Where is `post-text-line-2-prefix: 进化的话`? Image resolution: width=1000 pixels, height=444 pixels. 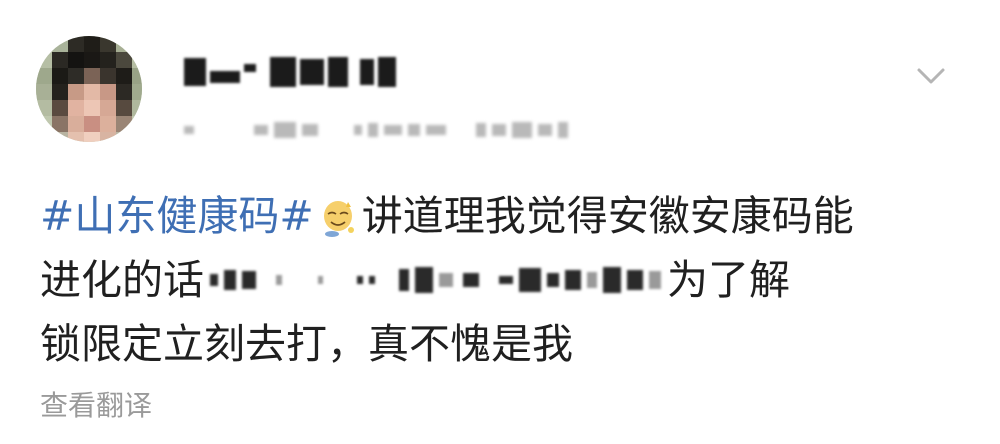
post-text-line-2-prefix: 进化的话 is located at coordinates (122, 280).